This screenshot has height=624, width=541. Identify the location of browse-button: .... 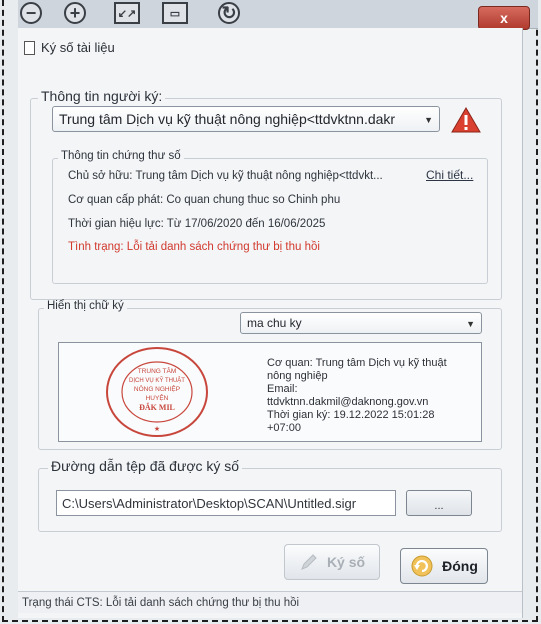
(439, 503).